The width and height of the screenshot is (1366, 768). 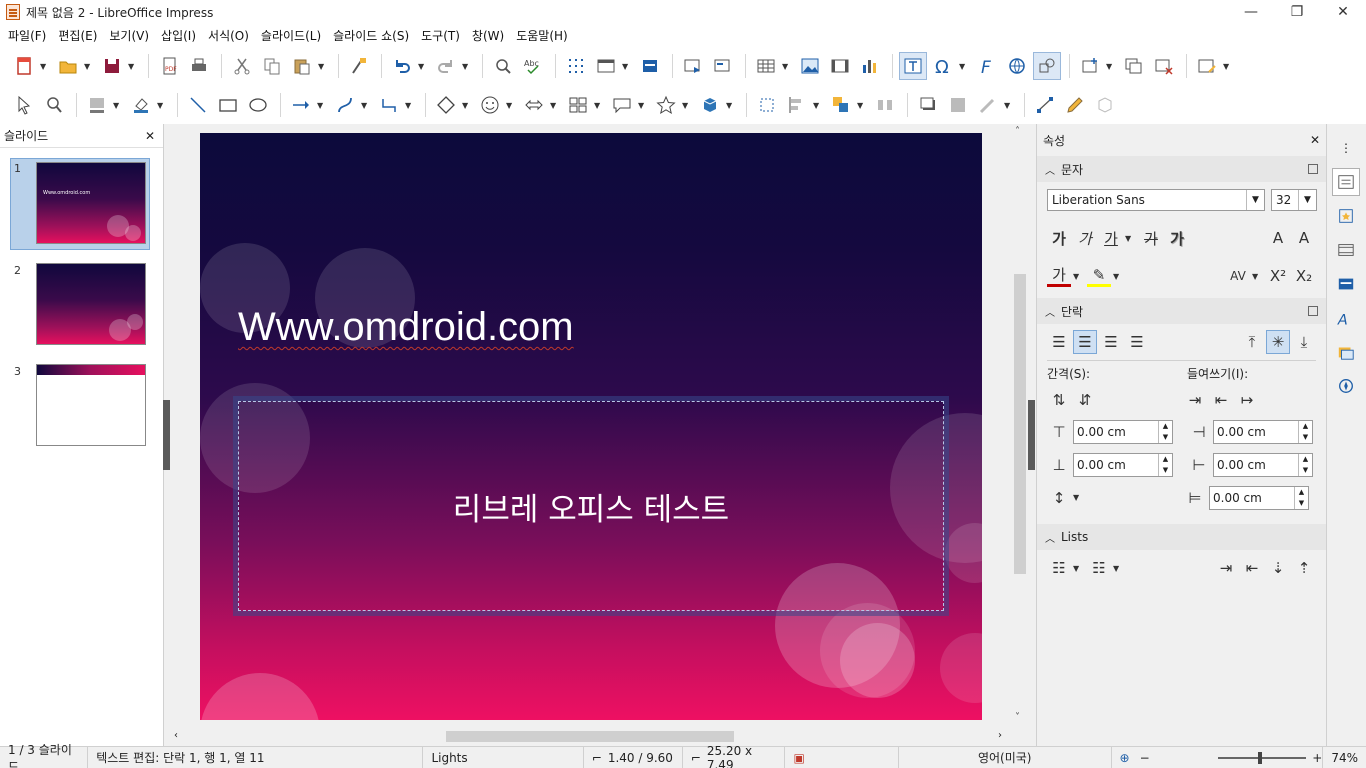 I want to click on scroll-left-icon: ‹, so click(x=176, y=735).